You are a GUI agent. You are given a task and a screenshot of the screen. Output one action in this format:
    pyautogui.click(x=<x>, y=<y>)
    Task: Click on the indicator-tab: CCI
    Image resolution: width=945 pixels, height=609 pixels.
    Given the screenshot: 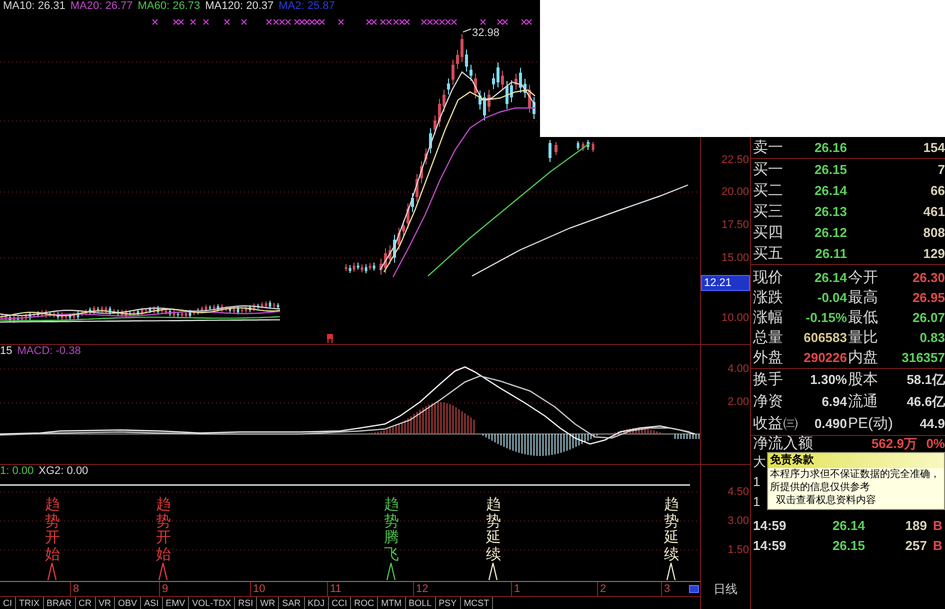 What is the action you would take?
    pyautogui.click(x=340, y=603)
    